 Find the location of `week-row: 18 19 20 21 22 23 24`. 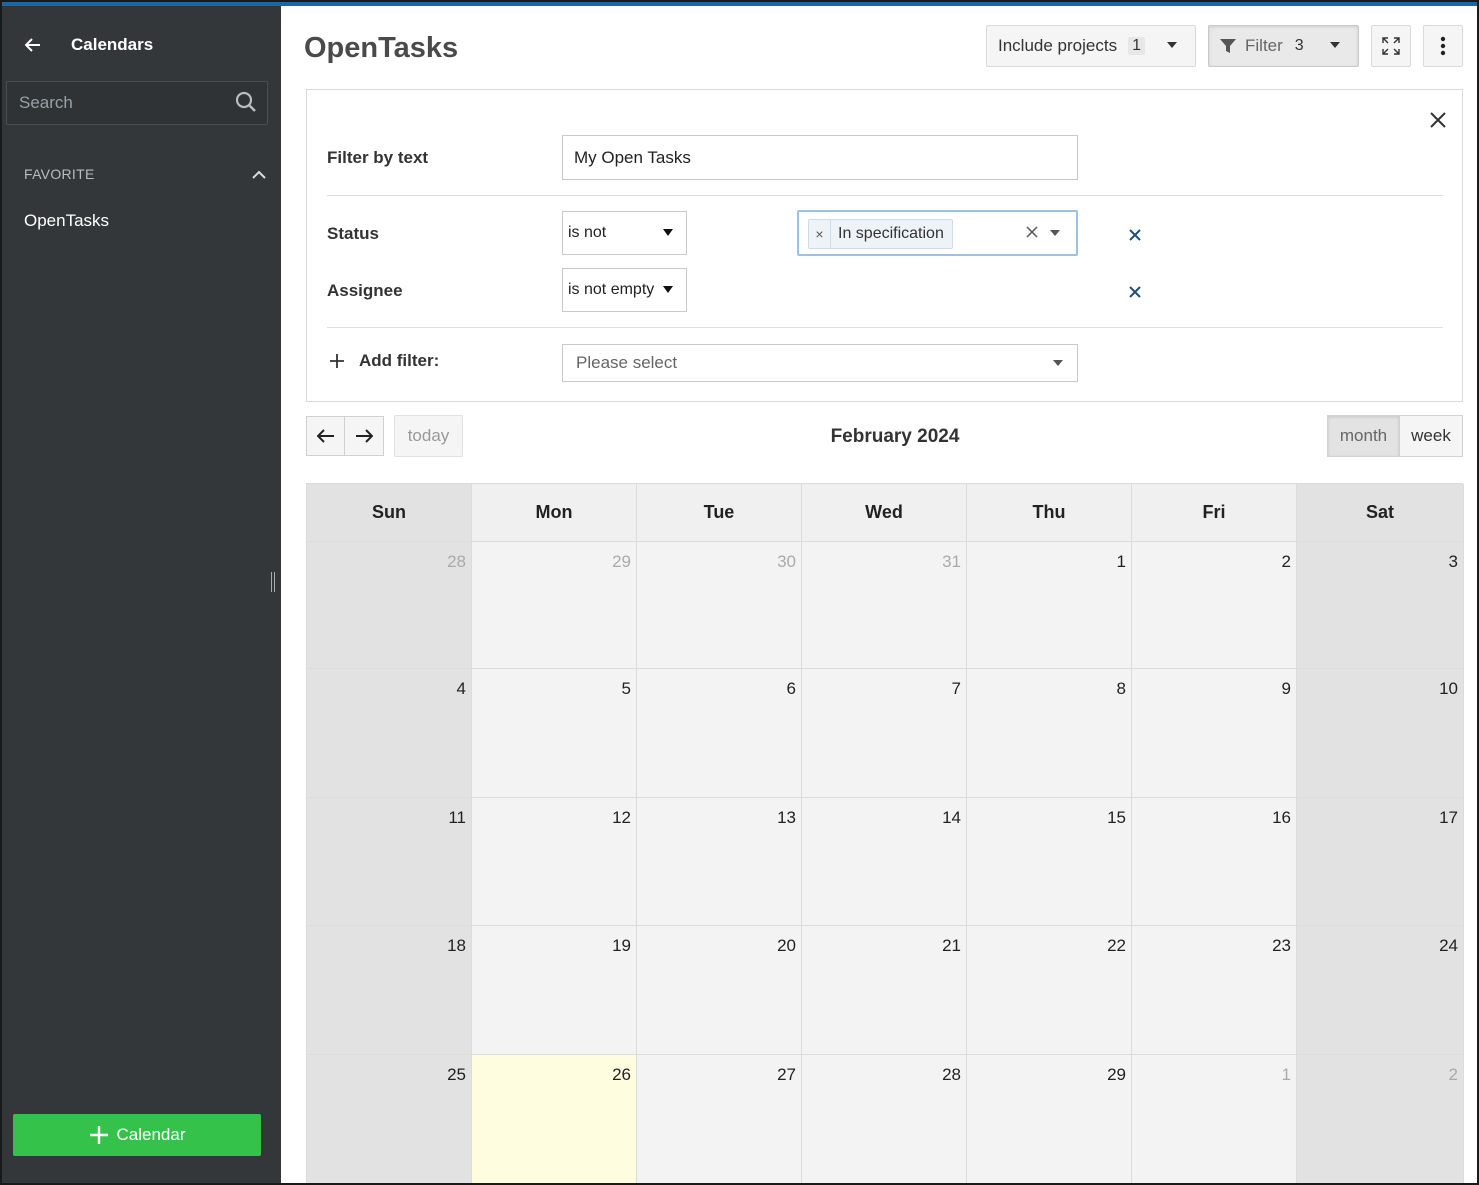

week-row: 18 19 20 21 22 23 24 is located at coordinates (885, 990).